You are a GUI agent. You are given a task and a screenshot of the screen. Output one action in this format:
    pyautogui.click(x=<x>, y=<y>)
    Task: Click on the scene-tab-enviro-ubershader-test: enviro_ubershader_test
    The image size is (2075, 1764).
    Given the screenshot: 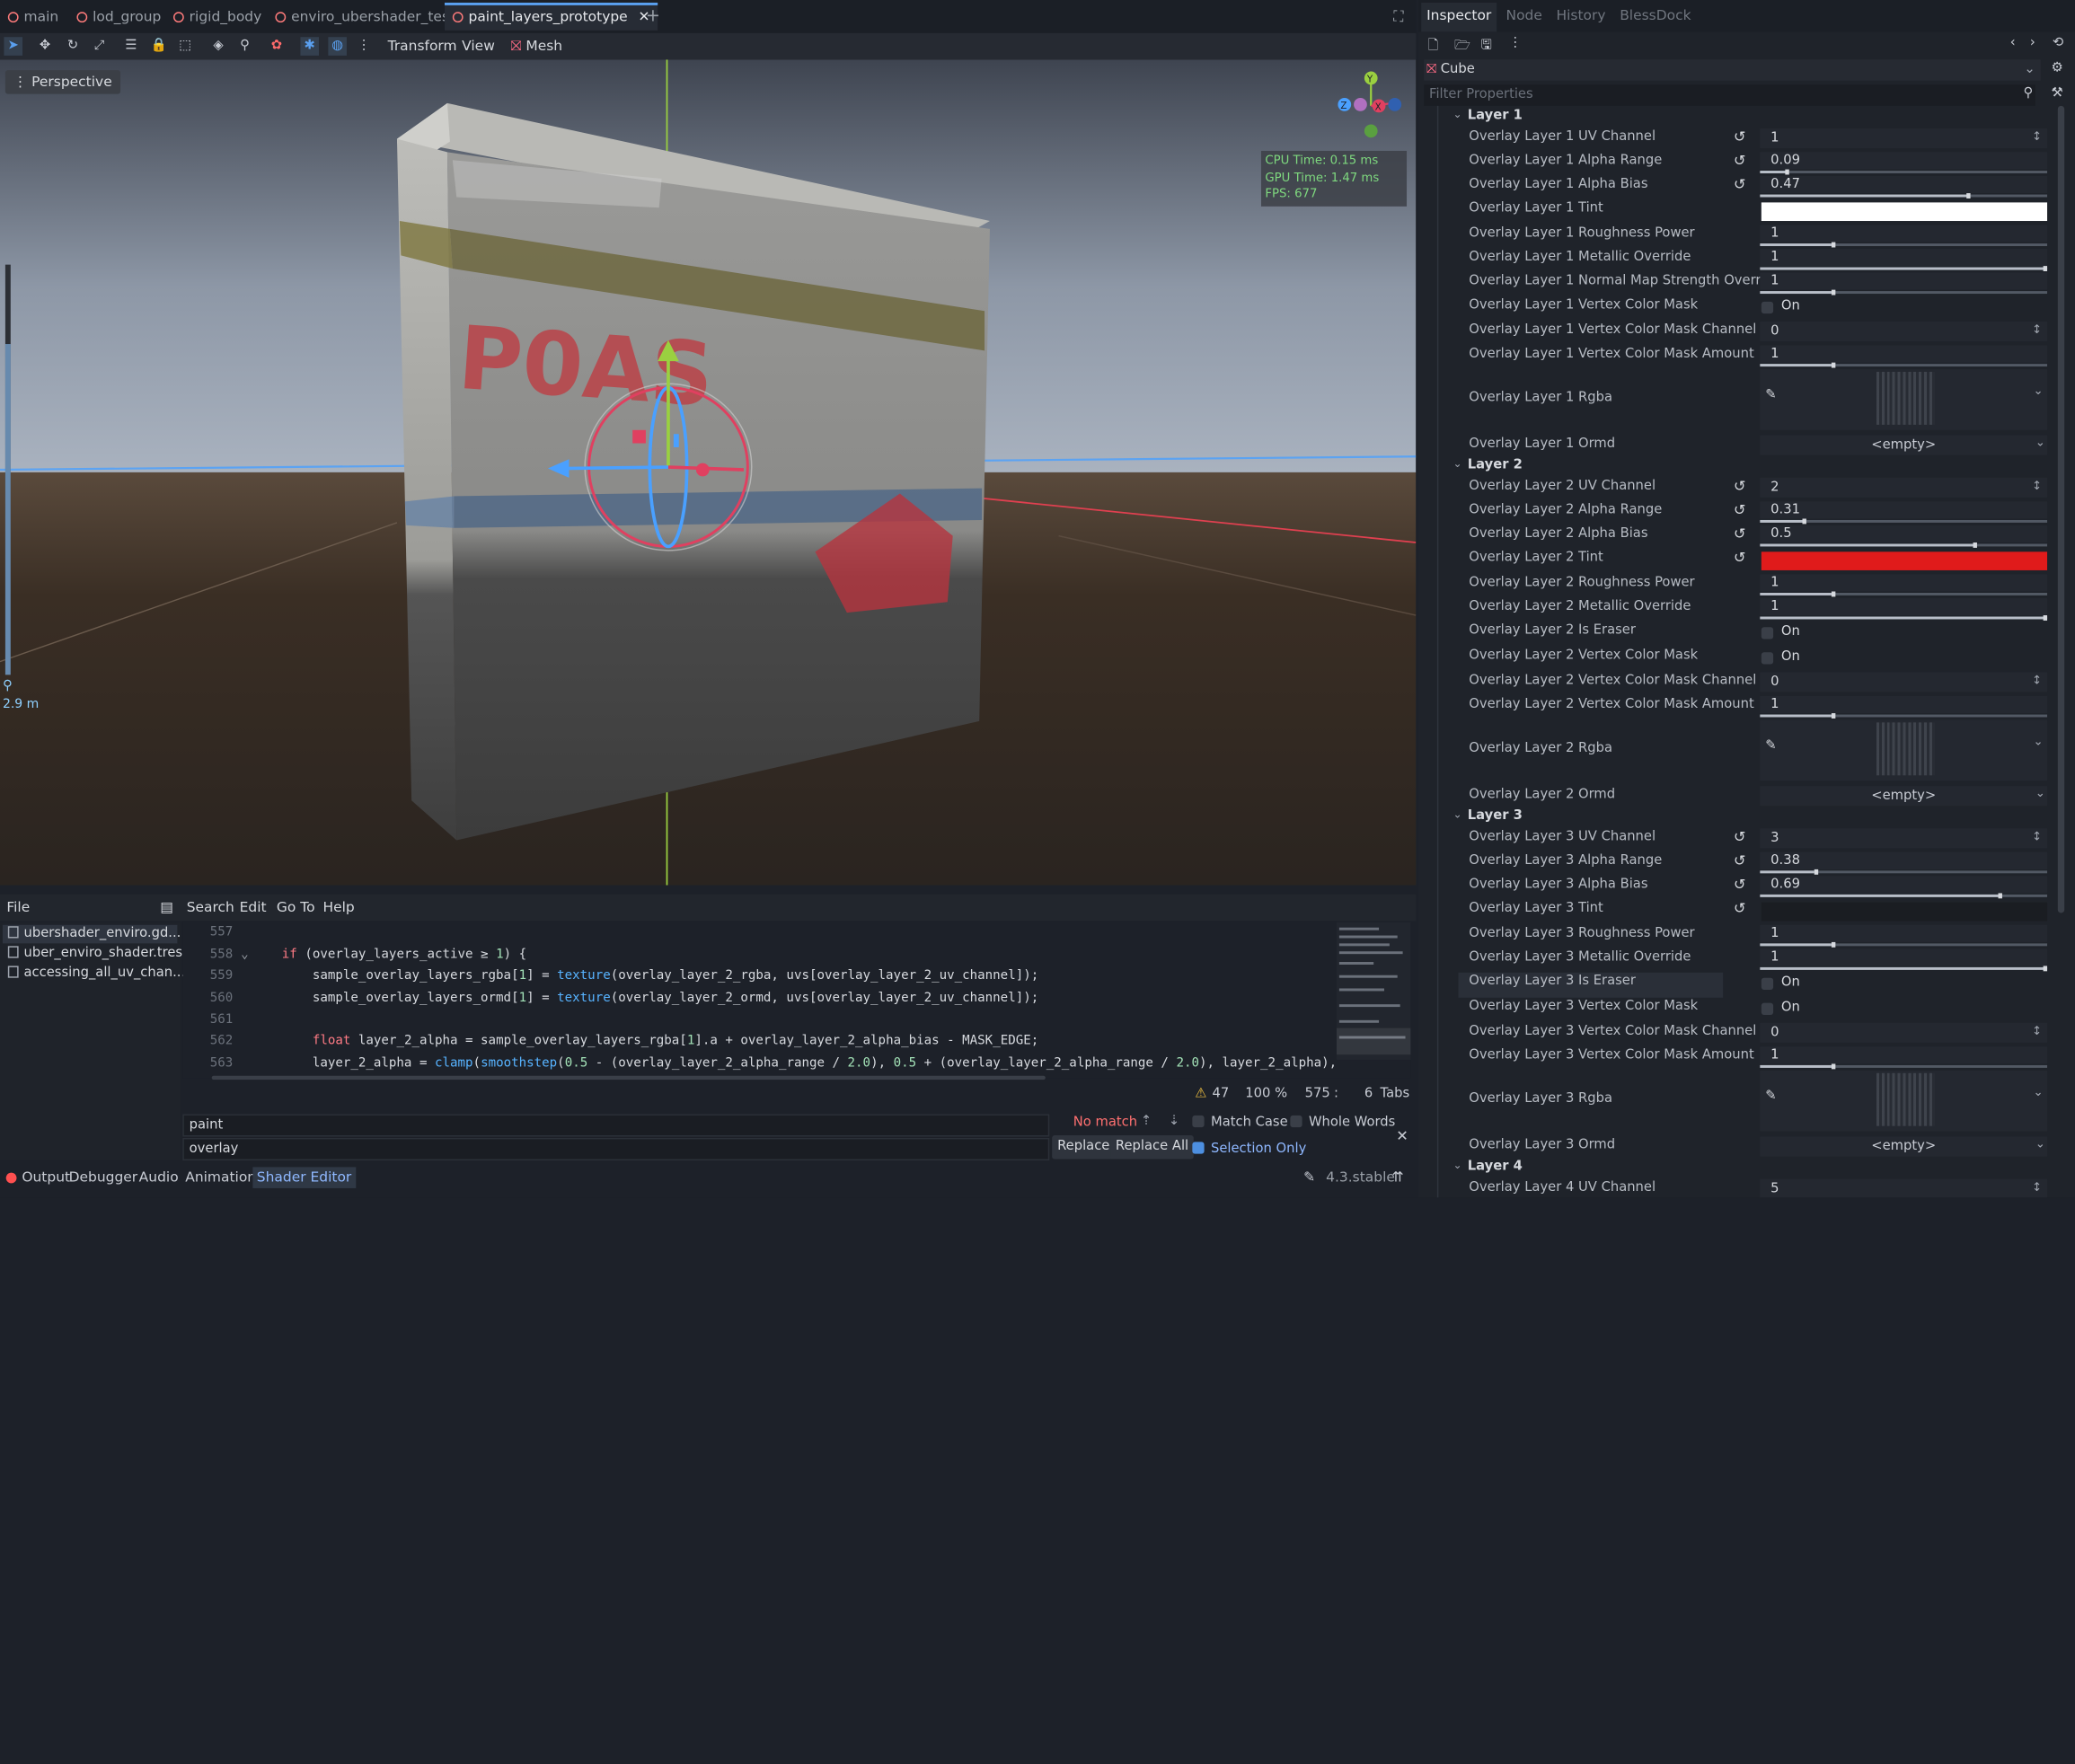 What is the action you would take?
    pyautogui.click(x=365, y=17)
    